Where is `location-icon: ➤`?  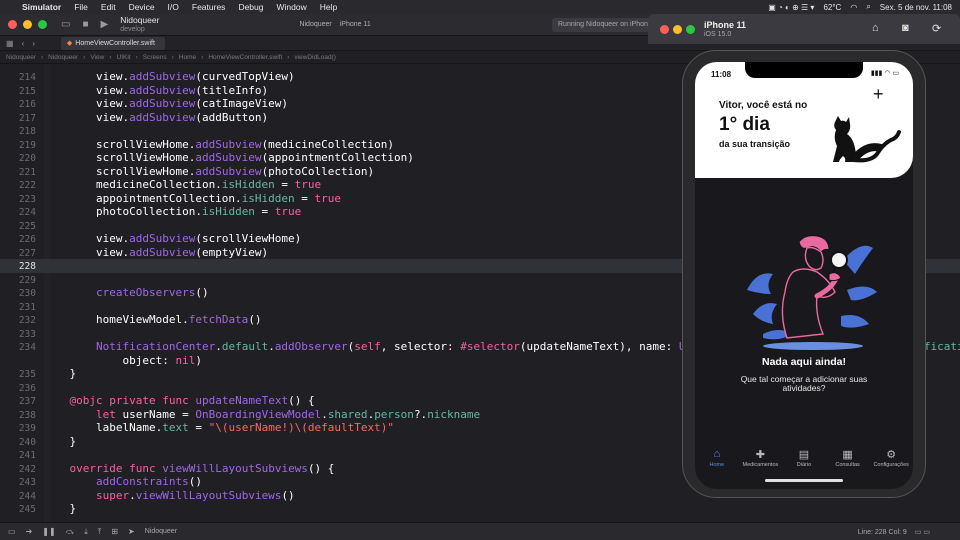 location-icon: ➤ is located at coordinates (131, 531).